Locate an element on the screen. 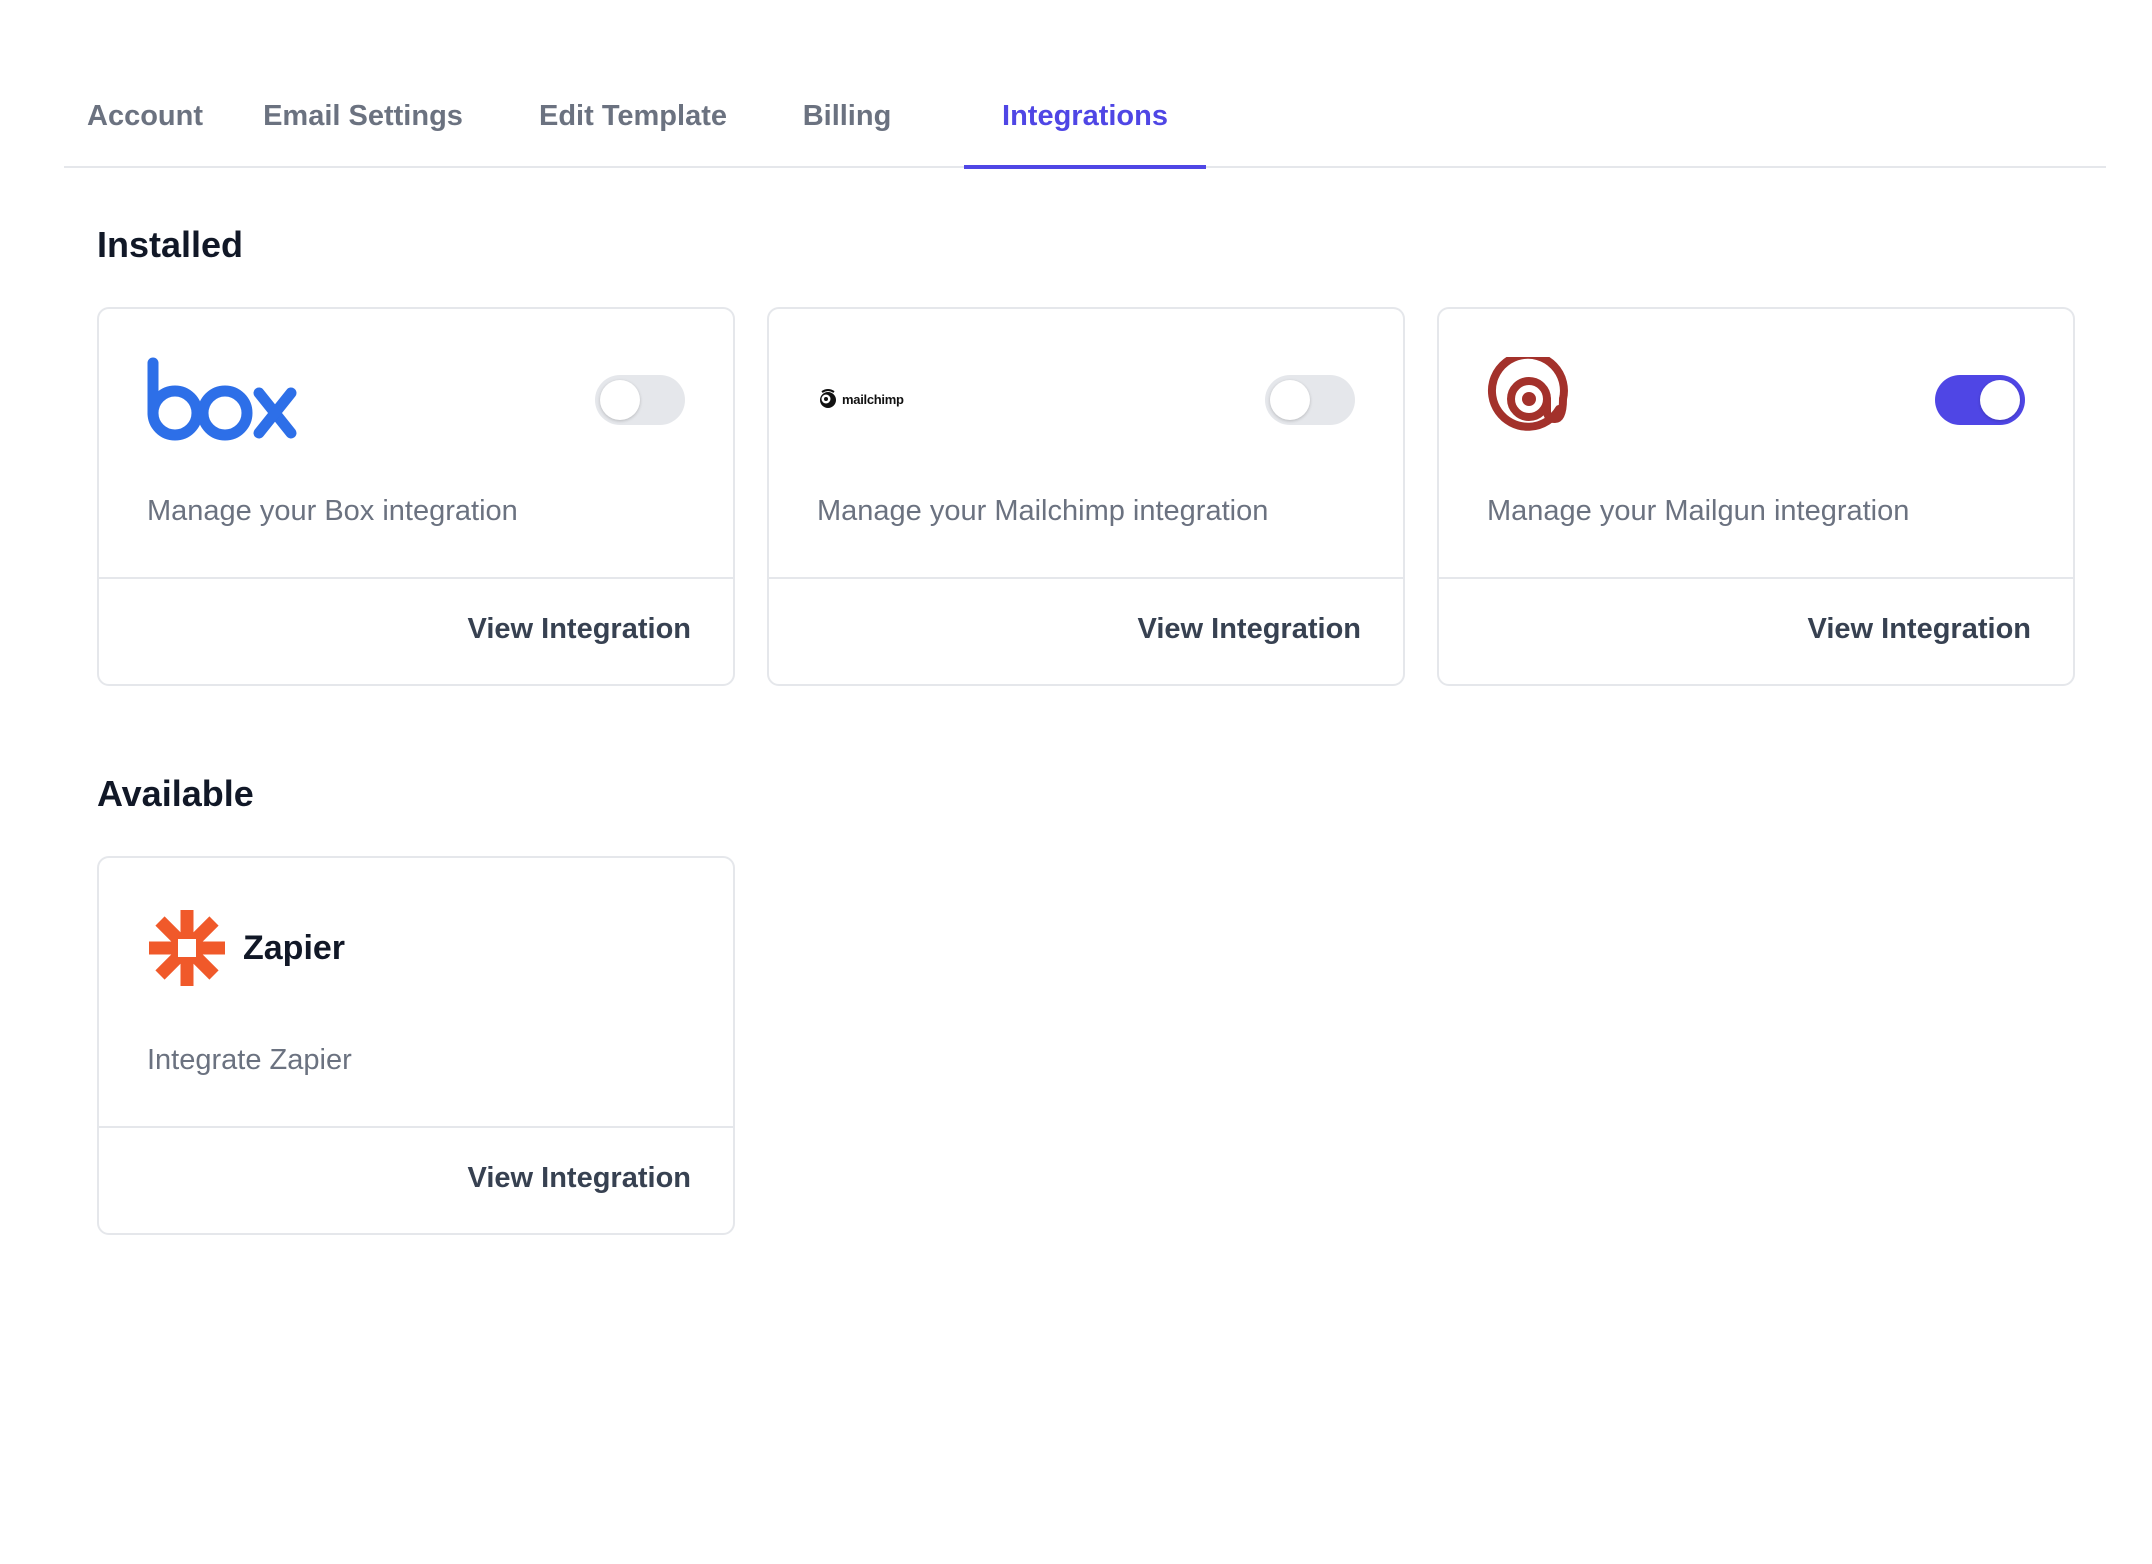  card-body: Zapier Integrate Zapier is located at coordinates (416, 993).